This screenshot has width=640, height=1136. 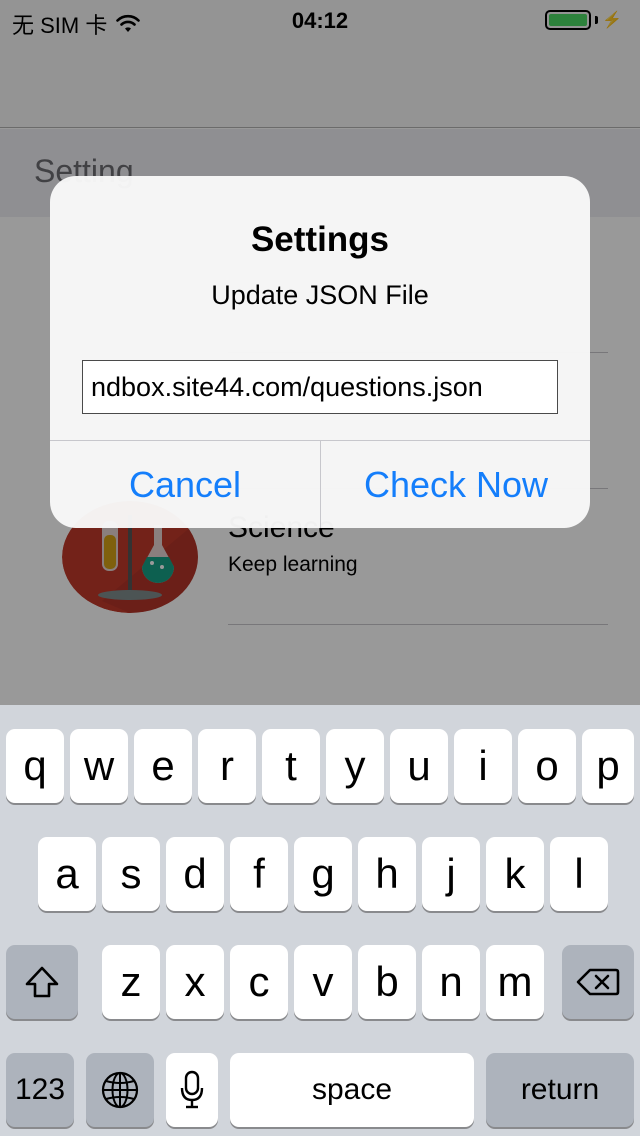 I want to click on key-s: s, so click(x=131, y=874).